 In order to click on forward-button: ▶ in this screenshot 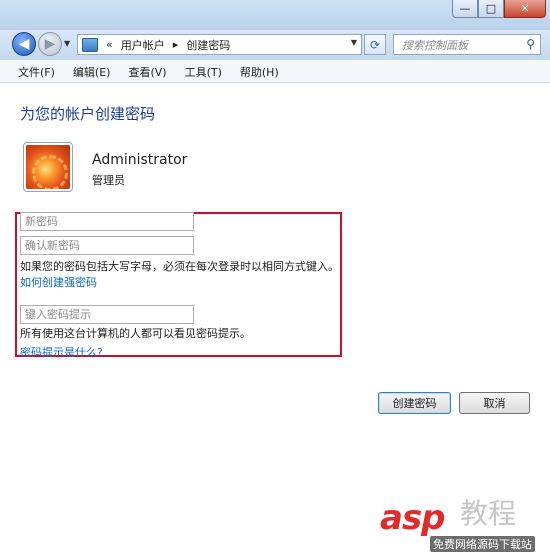, I will do `click(50, 44)`.